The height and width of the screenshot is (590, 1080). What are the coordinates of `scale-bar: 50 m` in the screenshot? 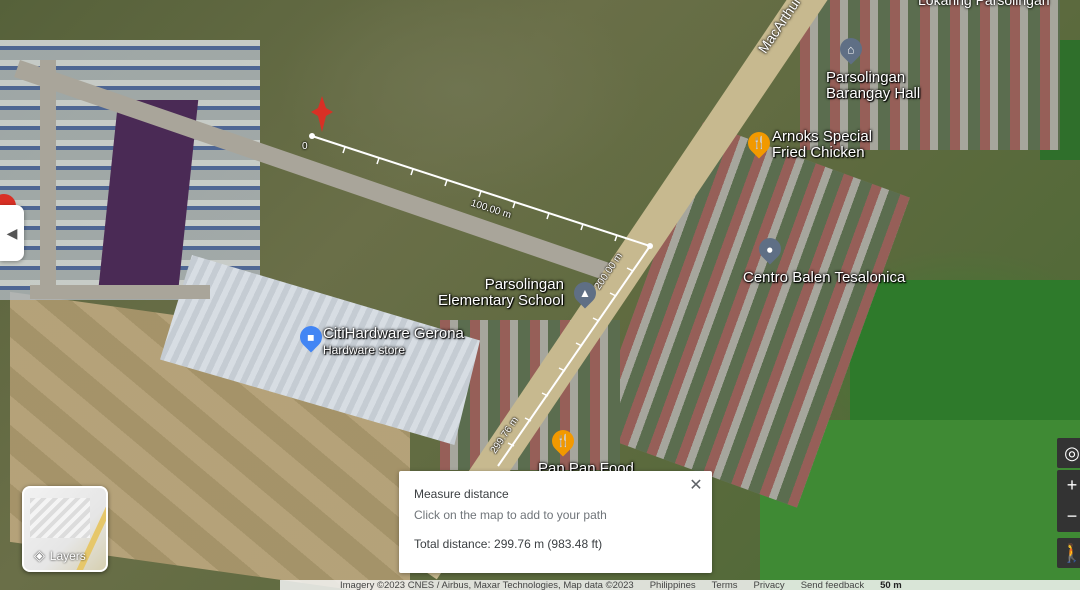 It's located at (891, 585).